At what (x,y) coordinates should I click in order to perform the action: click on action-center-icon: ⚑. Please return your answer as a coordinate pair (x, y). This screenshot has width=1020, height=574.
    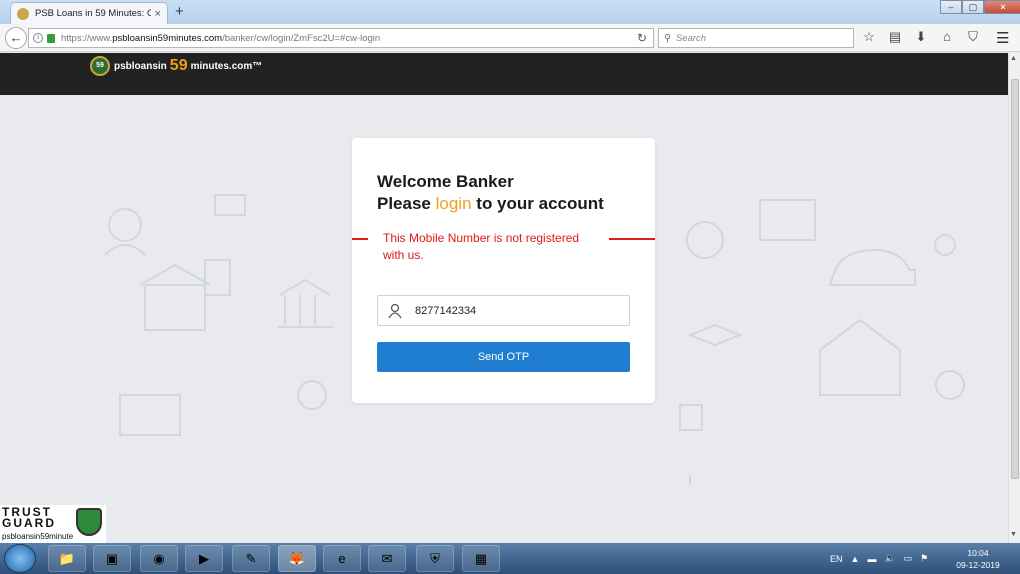
    Looking at the image, I should click on (924, 558).